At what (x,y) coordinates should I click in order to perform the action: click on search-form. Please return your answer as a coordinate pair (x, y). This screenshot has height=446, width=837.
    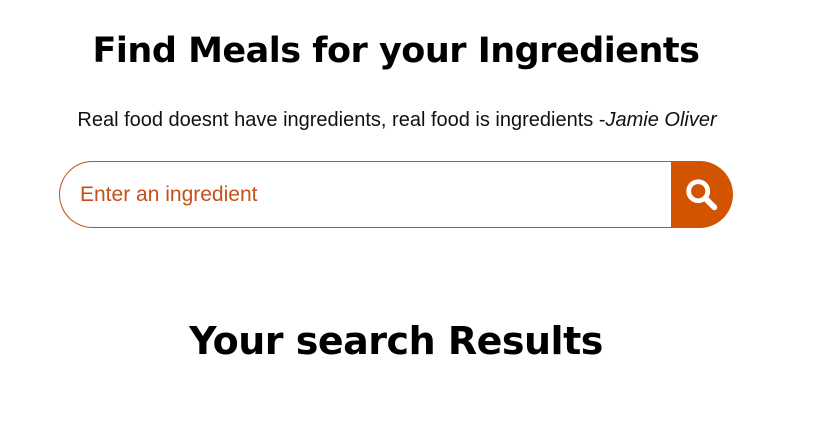
    Looking at the image, I should click on (396, 194).